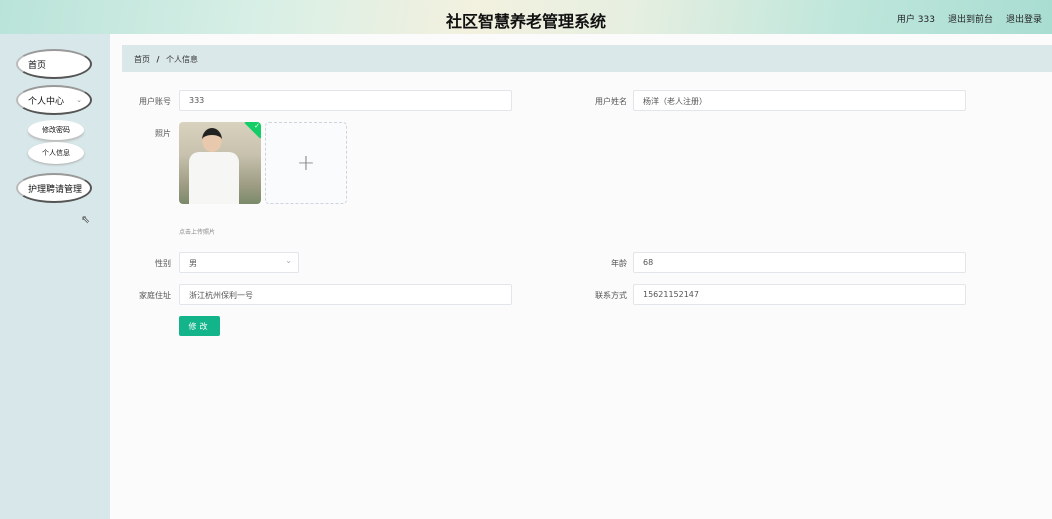 This screenshot has height=519, width=1052. Describe the element at coordinates (611, 101) in the screenshot. I see `name-label: 用户姓名` at that location.